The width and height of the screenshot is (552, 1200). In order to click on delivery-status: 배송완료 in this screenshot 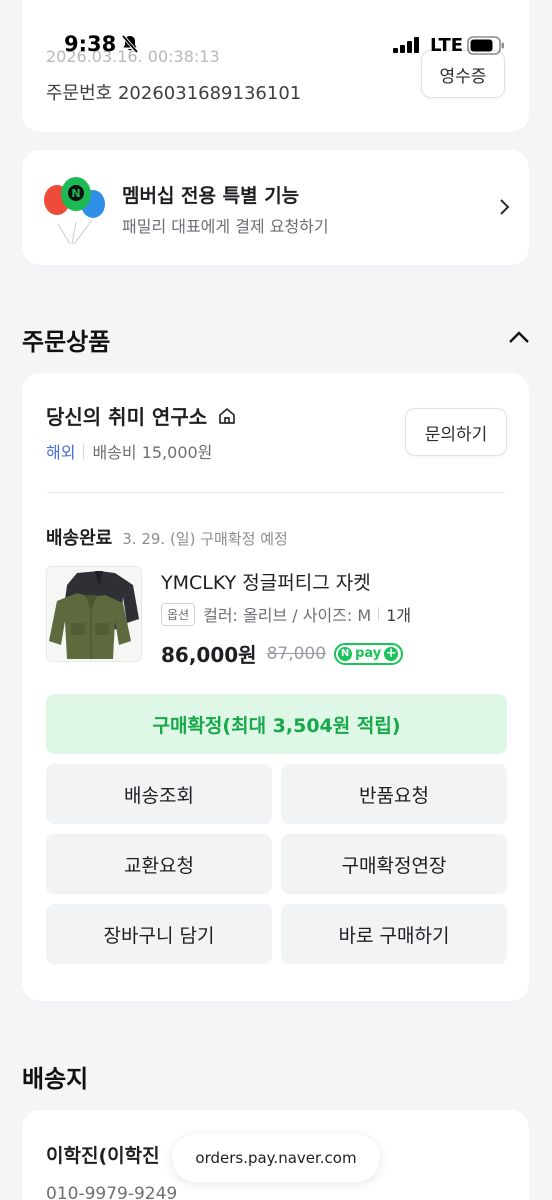, I will do `click(79, 538)`.